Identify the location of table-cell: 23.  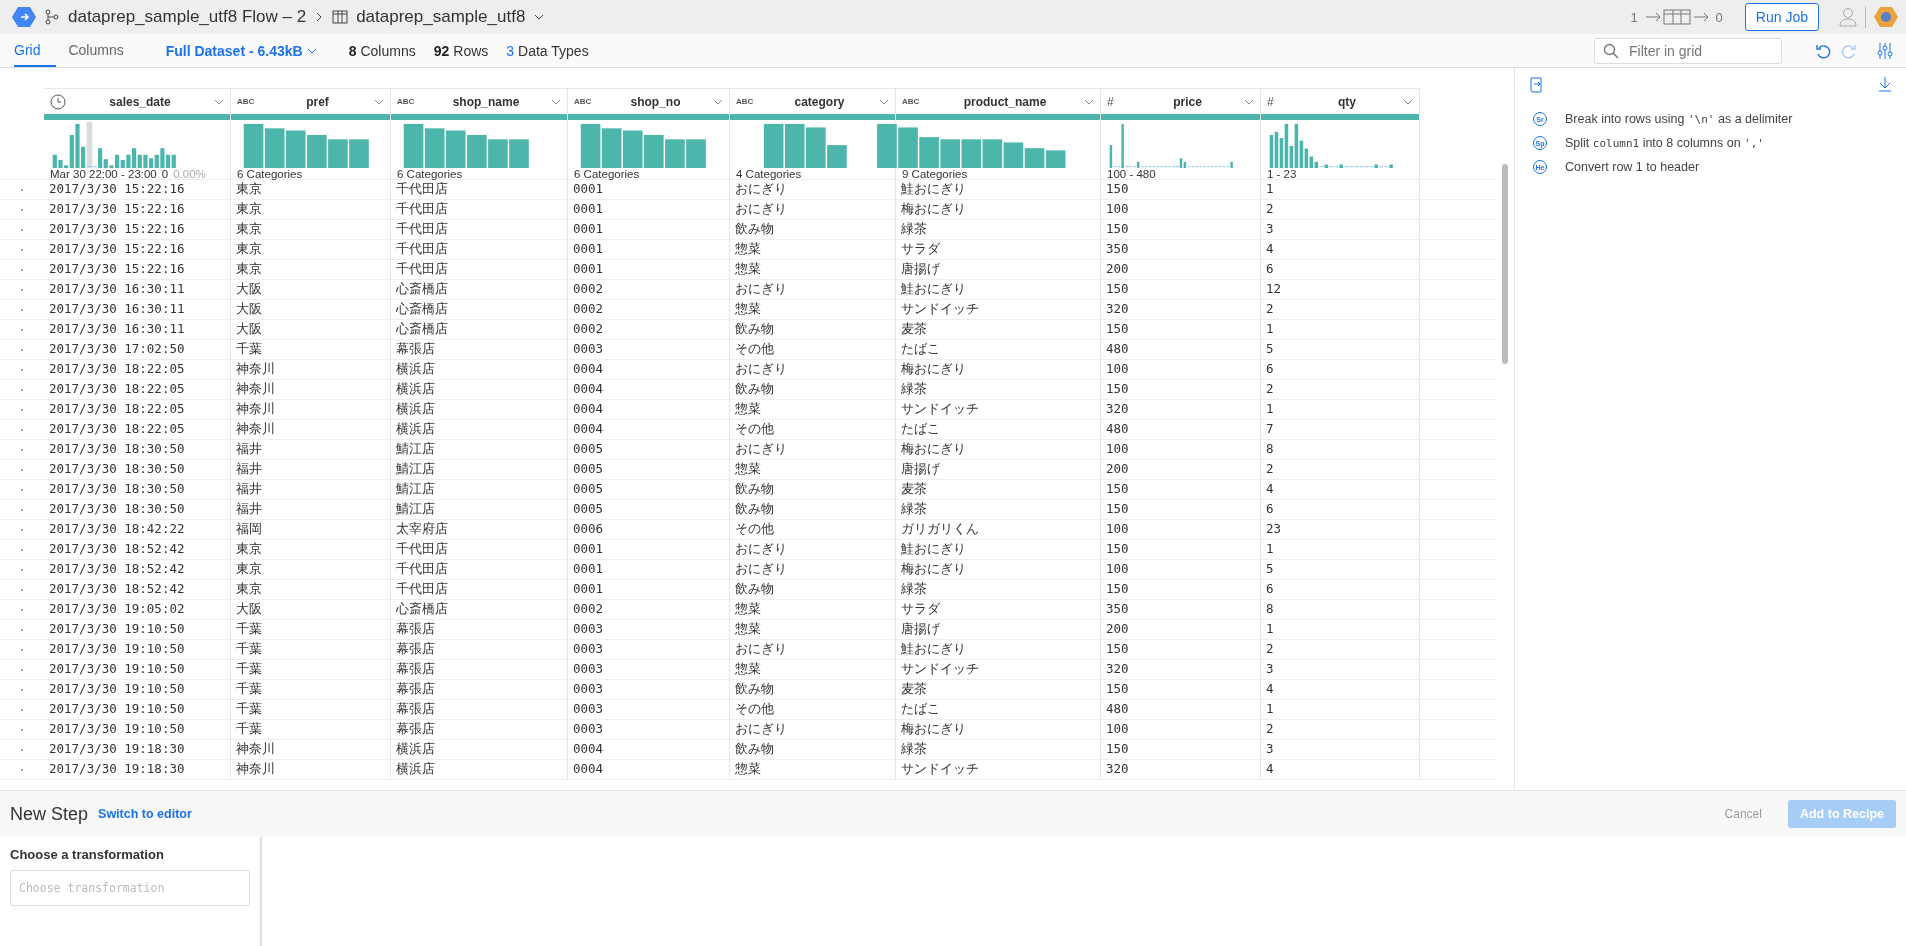
(1340, 529).